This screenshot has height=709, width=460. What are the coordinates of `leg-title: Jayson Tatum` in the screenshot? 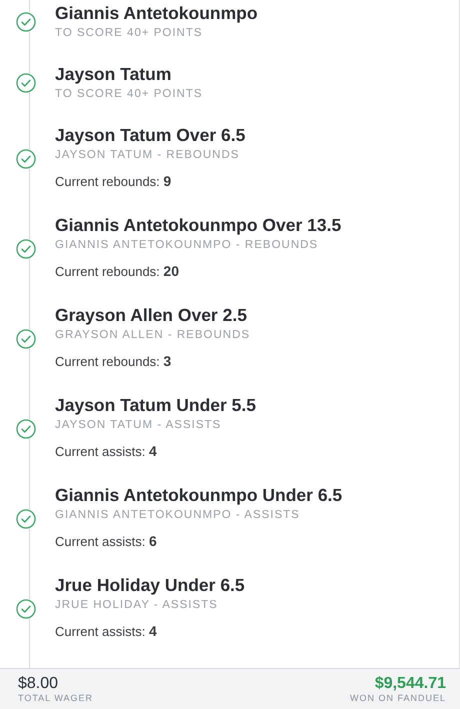 It's located at (113, 74).